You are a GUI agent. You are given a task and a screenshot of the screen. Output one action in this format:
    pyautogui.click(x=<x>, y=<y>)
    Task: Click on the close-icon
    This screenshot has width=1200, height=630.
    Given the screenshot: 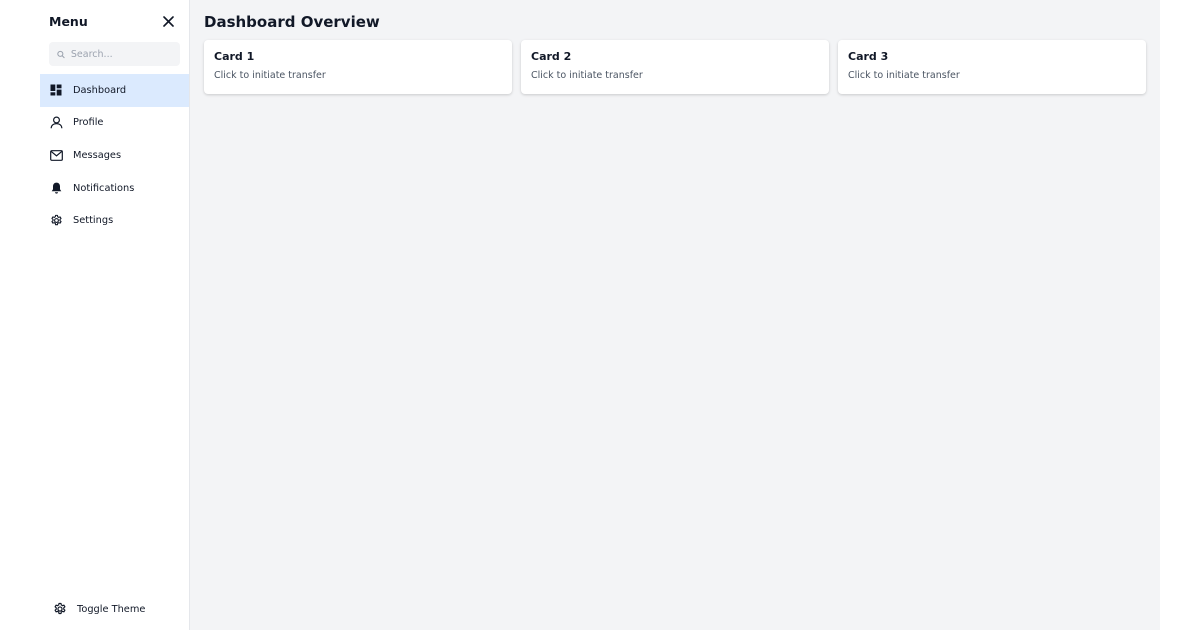 What is the action you would take?
    pyautogui.click(x=168, y=21)
    